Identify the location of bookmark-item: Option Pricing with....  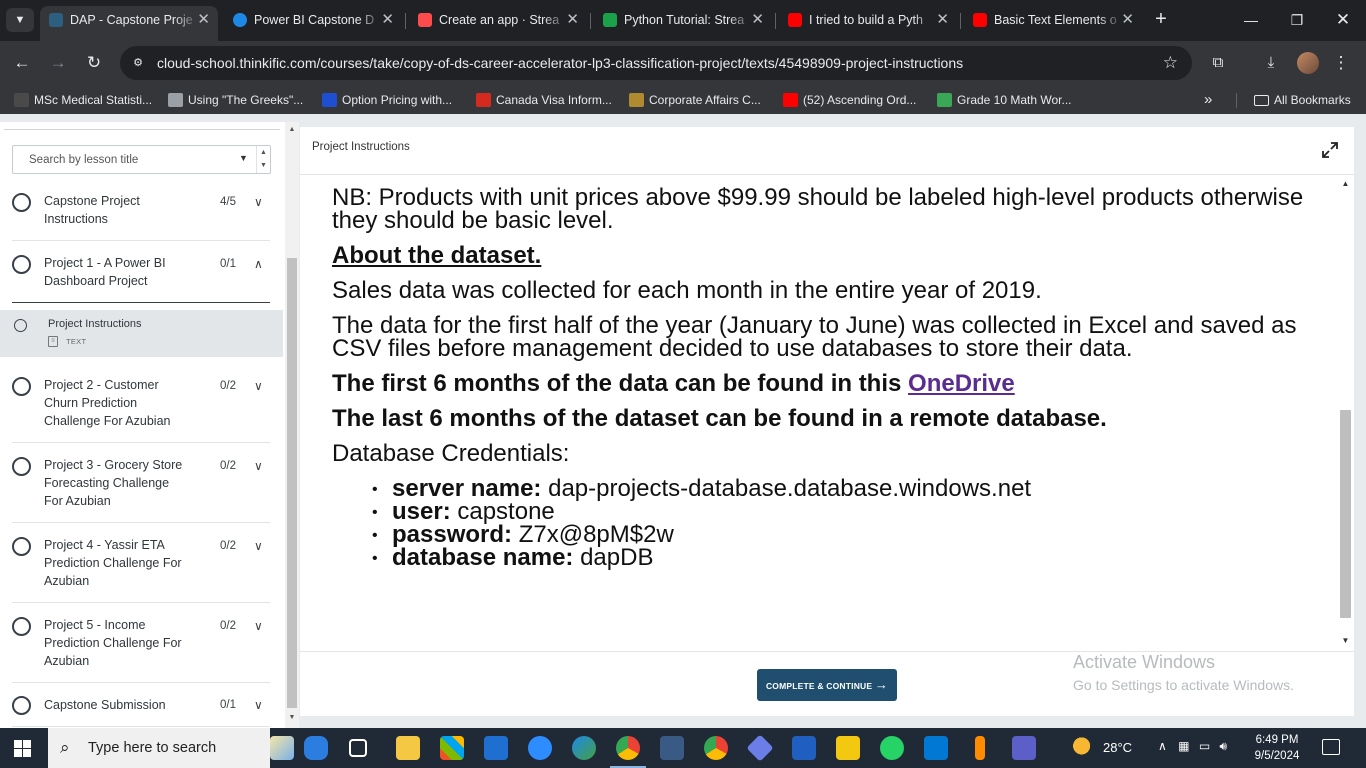
(387, 100).